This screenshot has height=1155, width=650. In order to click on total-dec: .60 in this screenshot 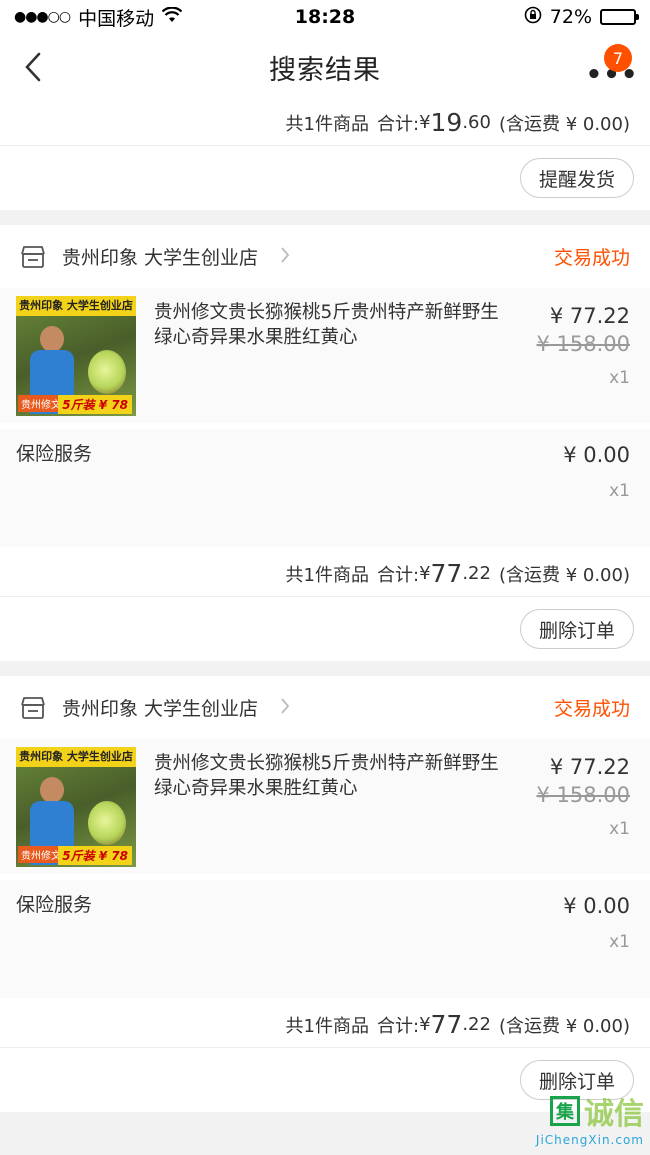, I will do `click(476, 122)`.